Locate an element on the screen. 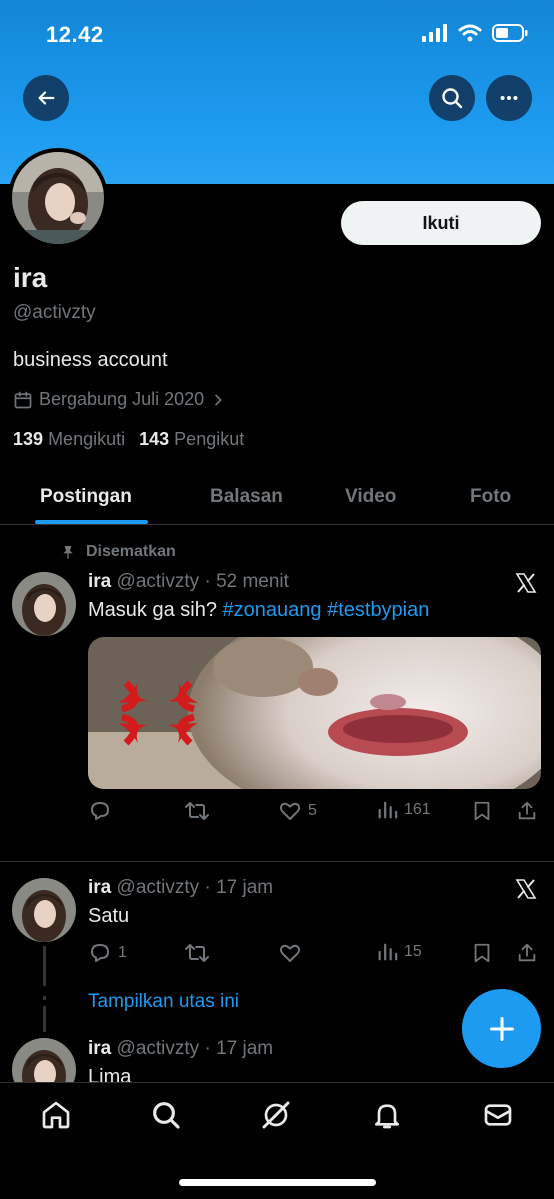 The height and width of the screenshot is (1199, 554). tab-foto: Foto is located at coordinates (490, 497).